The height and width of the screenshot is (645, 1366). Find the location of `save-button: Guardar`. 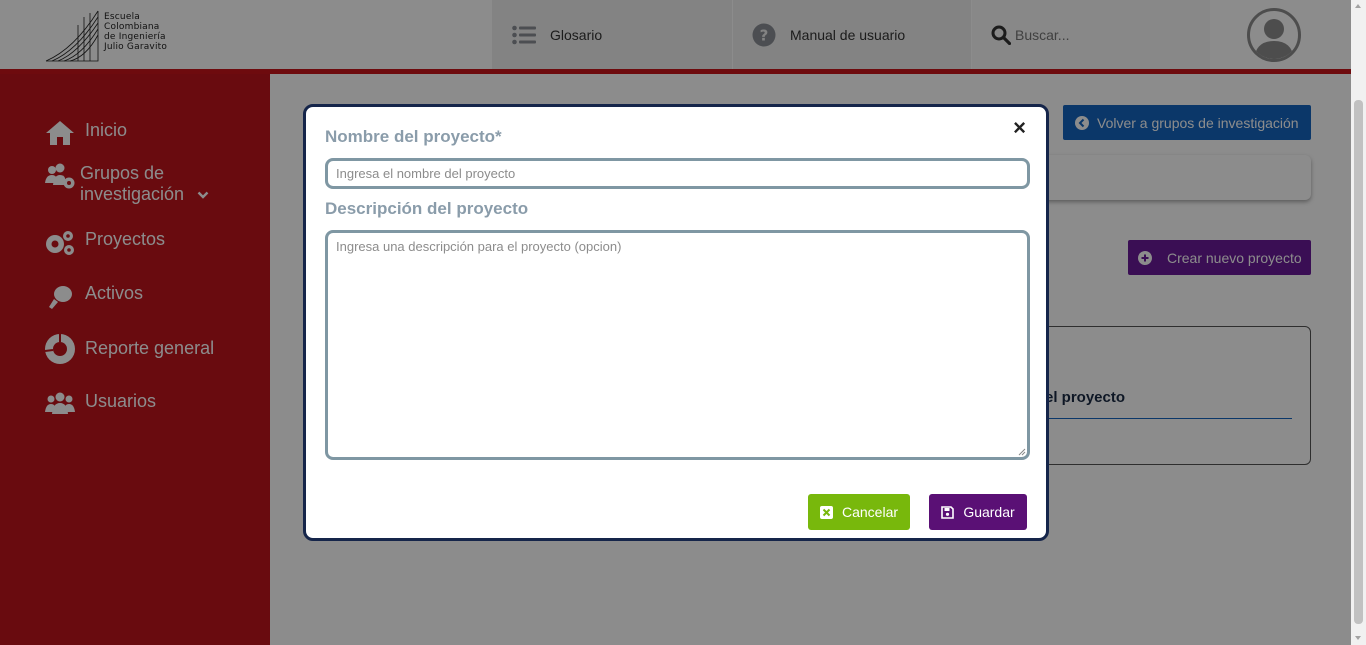

save-button: Guardar is located at coordinates (978, 512).